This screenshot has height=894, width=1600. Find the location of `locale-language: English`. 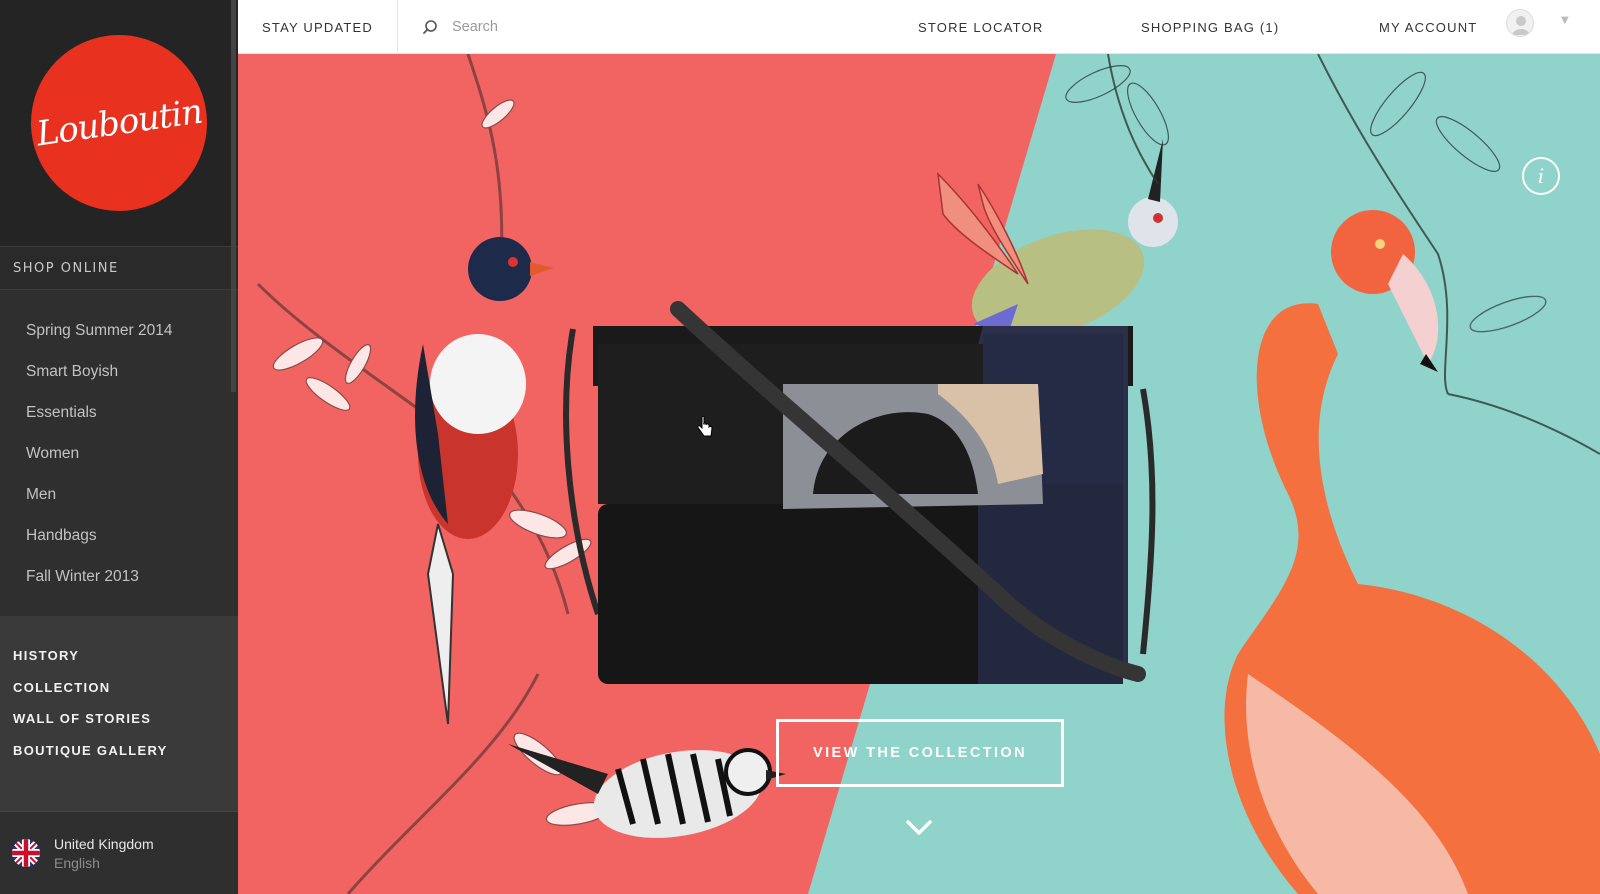

locale-language: English is located at coordinates (77, 862).